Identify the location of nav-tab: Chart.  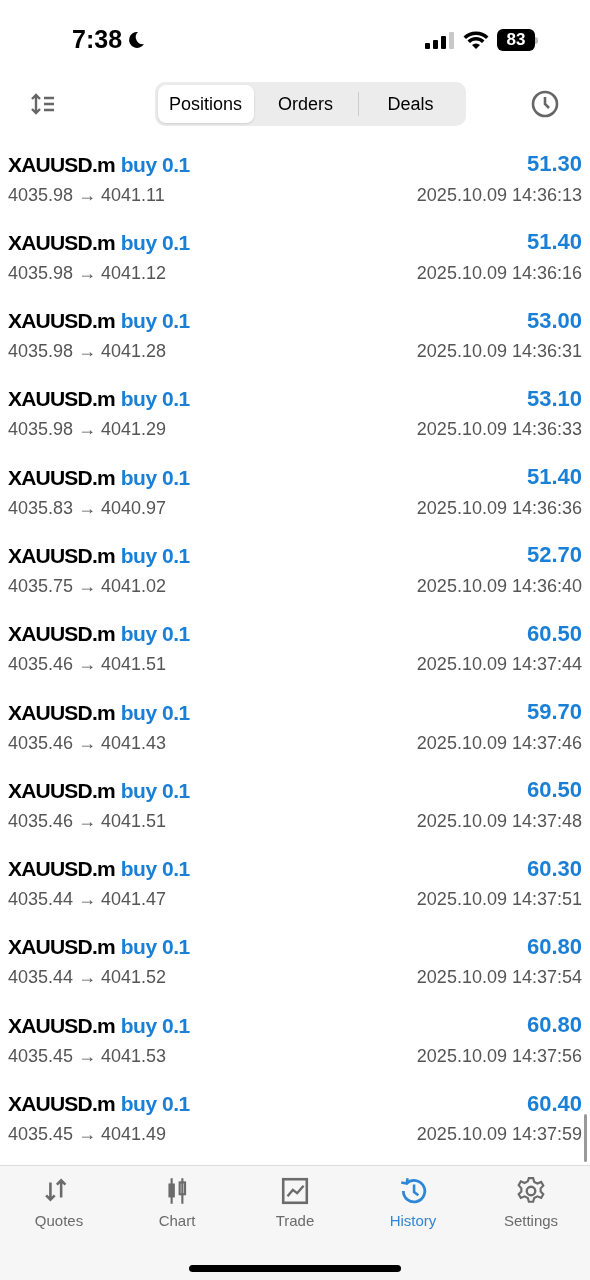
(177, 1204).